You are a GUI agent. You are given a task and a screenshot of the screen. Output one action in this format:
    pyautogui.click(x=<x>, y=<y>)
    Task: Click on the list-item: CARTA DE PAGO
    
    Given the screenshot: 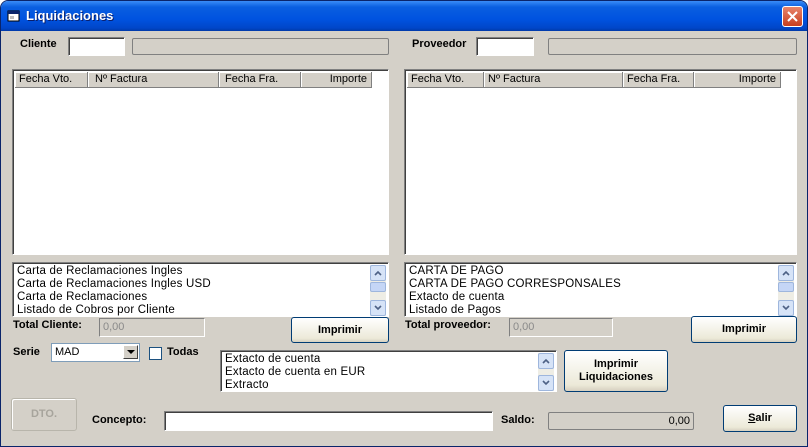 What is the action you would take?
    pyautogui.click(x=515, y=271)
    